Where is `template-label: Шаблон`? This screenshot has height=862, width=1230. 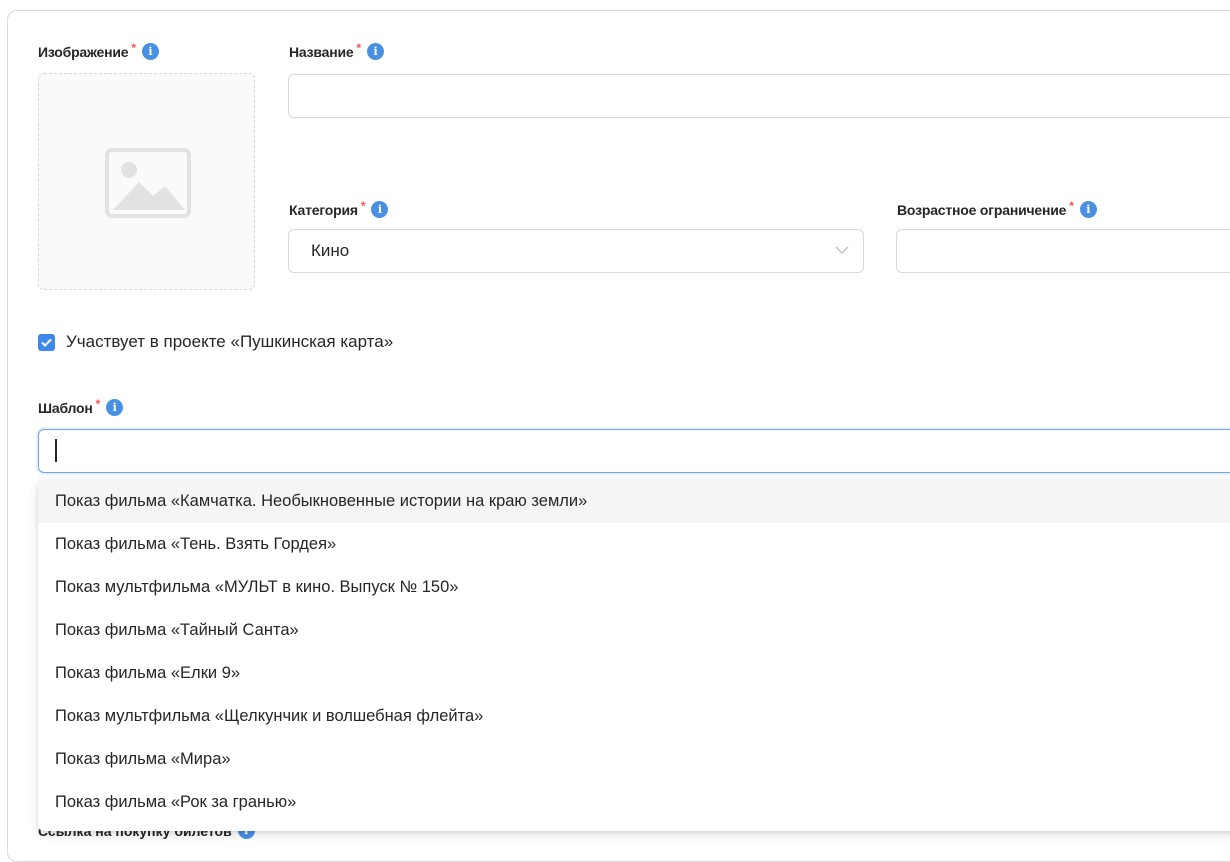
template-label: Шаблон is located at coordinates (65, 407).